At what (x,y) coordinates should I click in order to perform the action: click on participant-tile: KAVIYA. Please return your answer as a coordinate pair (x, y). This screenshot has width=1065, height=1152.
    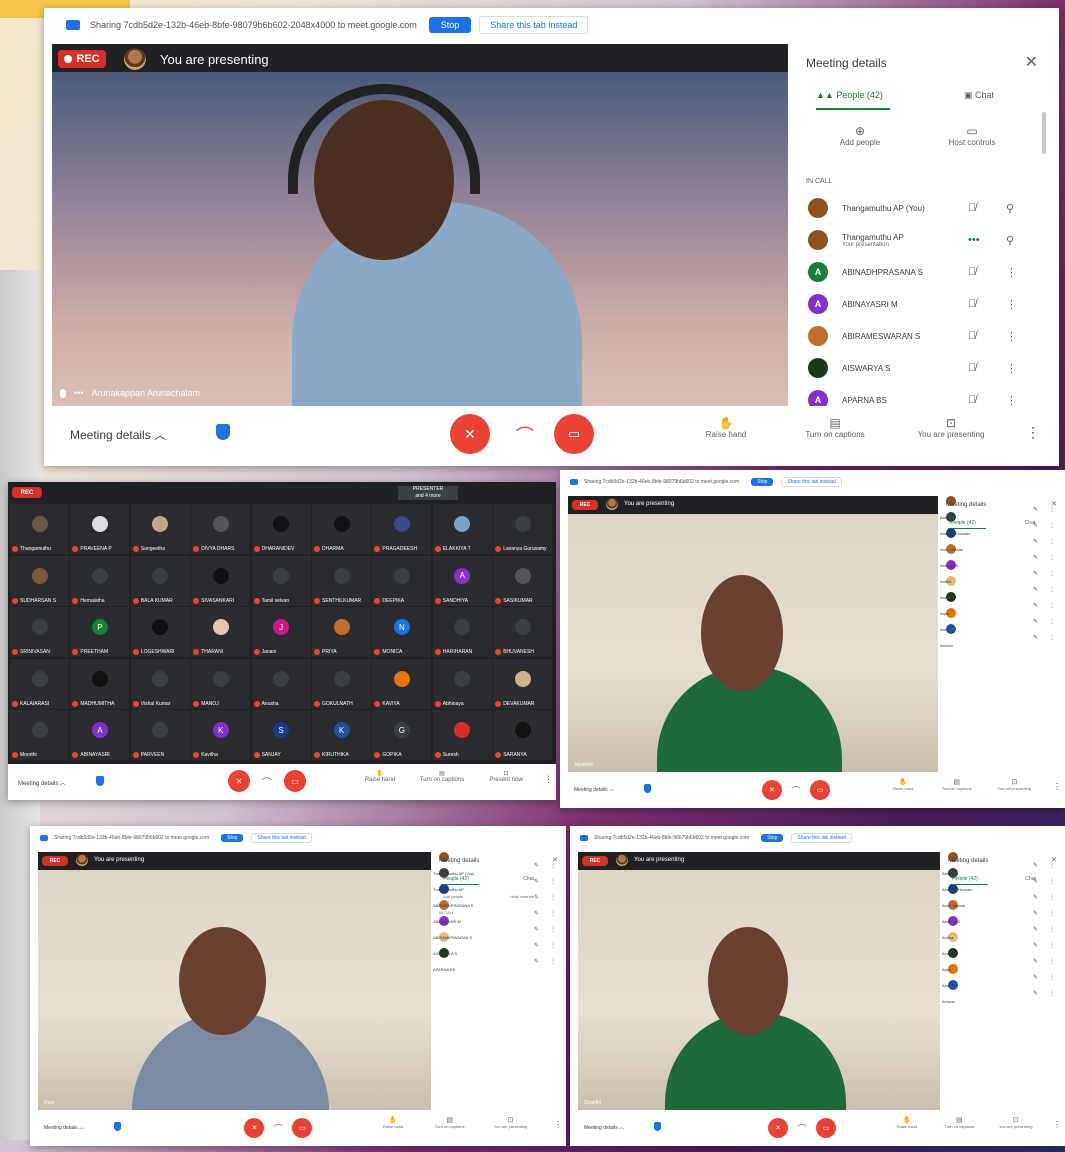
    Looking at the image, I should click on (402, 683).